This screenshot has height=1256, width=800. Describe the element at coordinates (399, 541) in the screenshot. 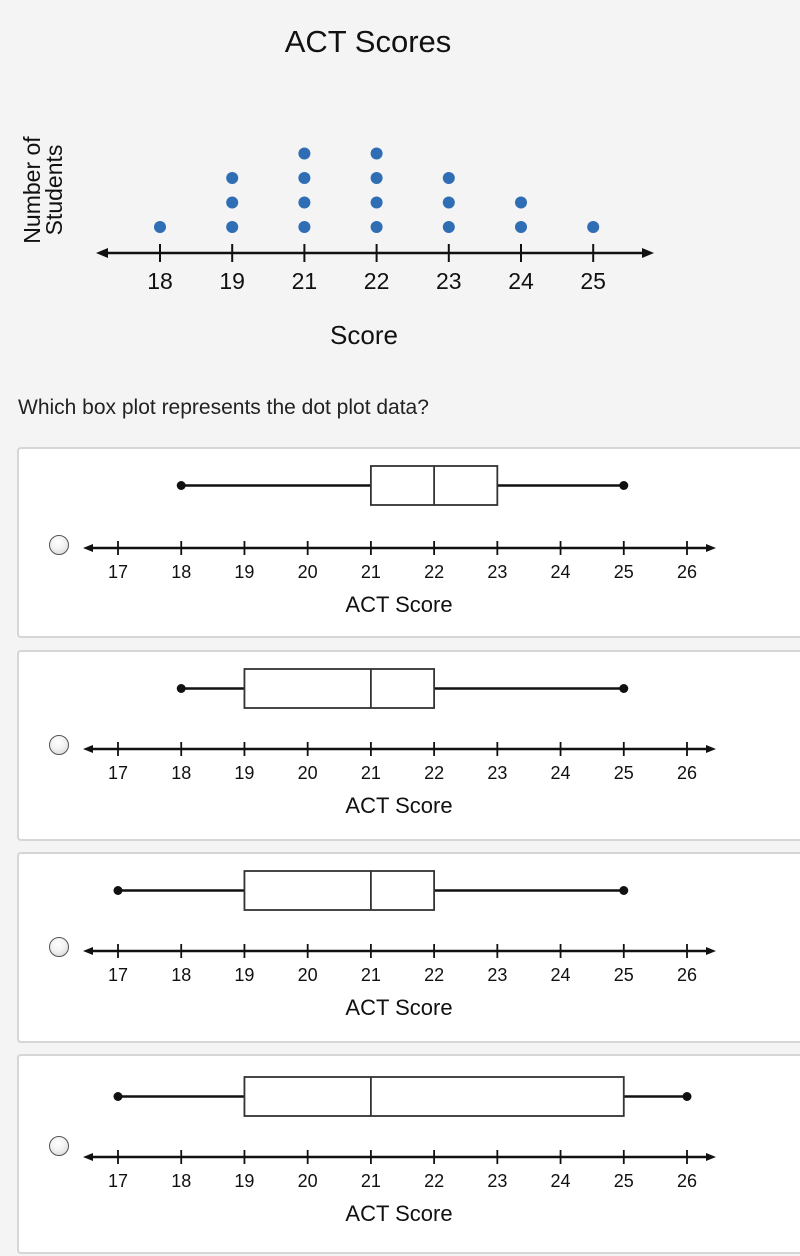

I see `box-plot-option-1: 17 18 19 20 21 22 23 24 25 26 ACT Score` at that location.